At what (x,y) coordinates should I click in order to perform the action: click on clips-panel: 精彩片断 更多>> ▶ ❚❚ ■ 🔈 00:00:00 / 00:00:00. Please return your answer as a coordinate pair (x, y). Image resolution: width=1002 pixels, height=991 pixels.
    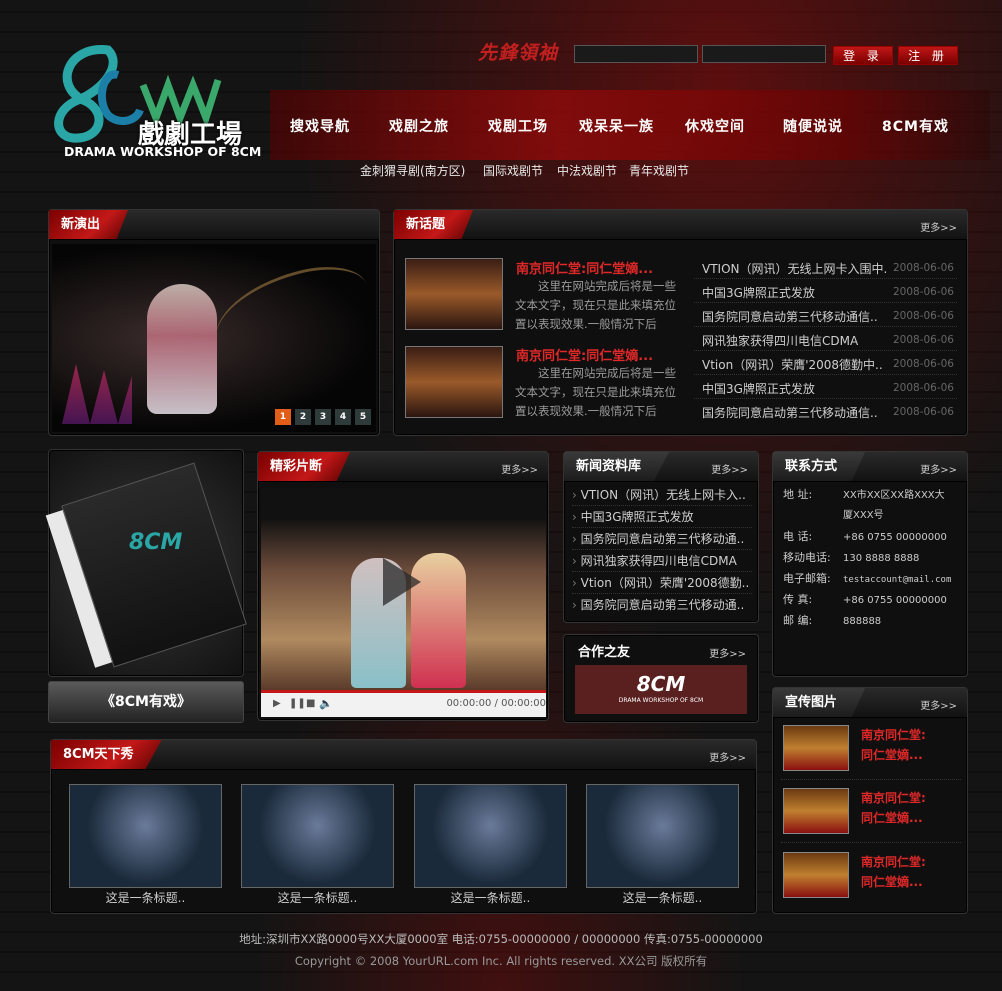
    Looking at the image, I should click on (403, 586).